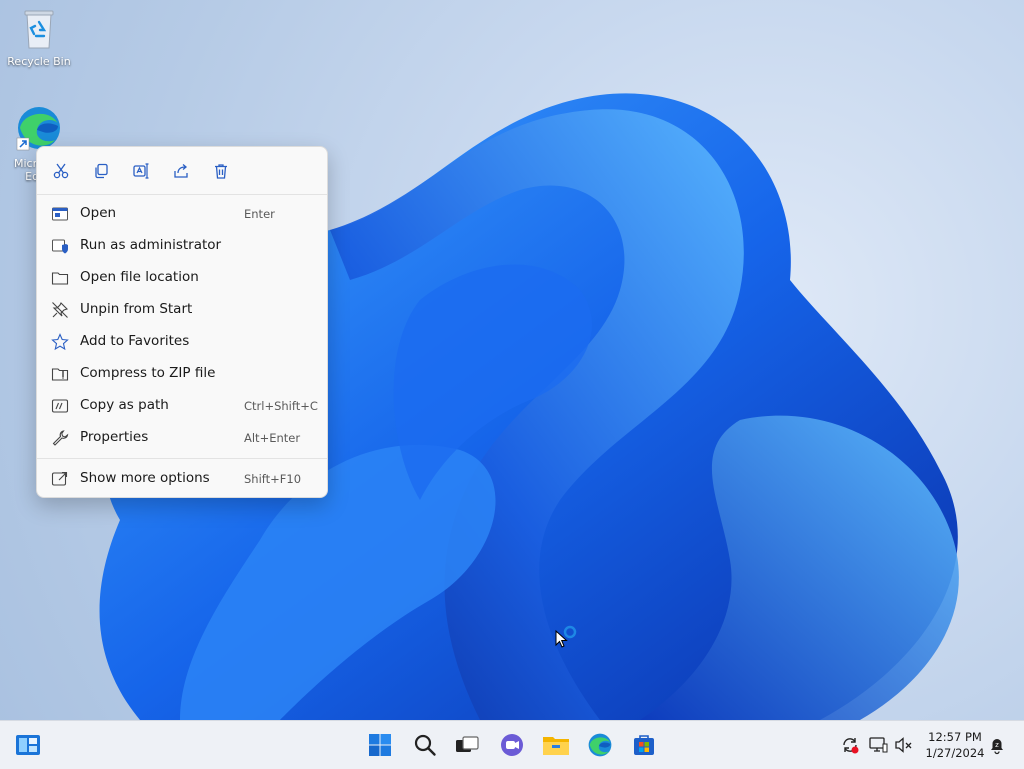 This screenshot has width=1024, height=769. I want to click on notifications-button: z, so click(997, 745).